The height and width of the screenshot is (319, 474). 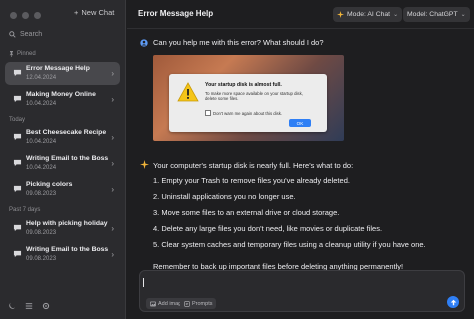 I want to click on gear-icon, so click(x=46, y=306).